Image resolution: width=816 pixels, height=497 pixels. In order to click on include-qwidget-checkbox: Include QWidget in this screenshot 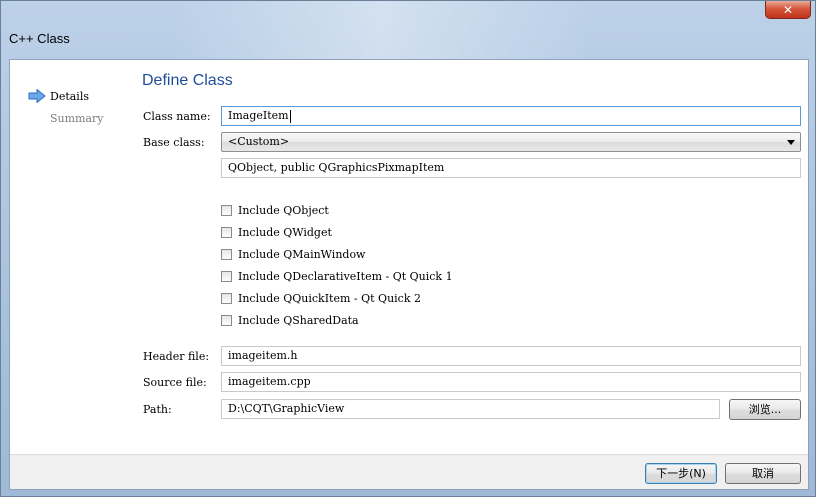, I will do `click(276, 232)`.